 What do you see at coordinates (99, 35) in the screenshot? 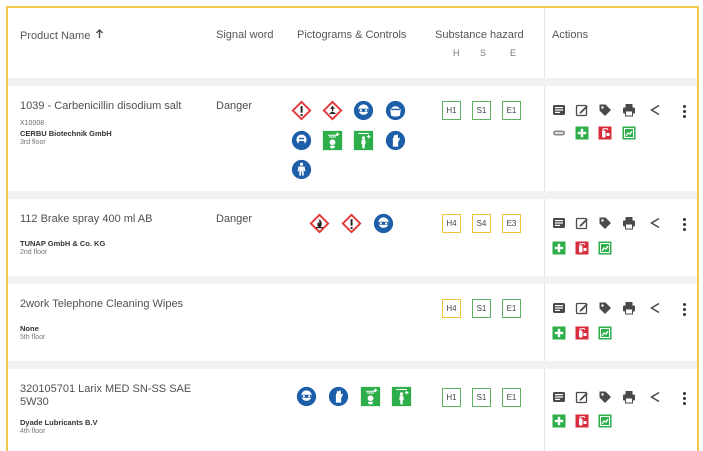
I see `arrow-up-icon` at bounding box center [99, 35].